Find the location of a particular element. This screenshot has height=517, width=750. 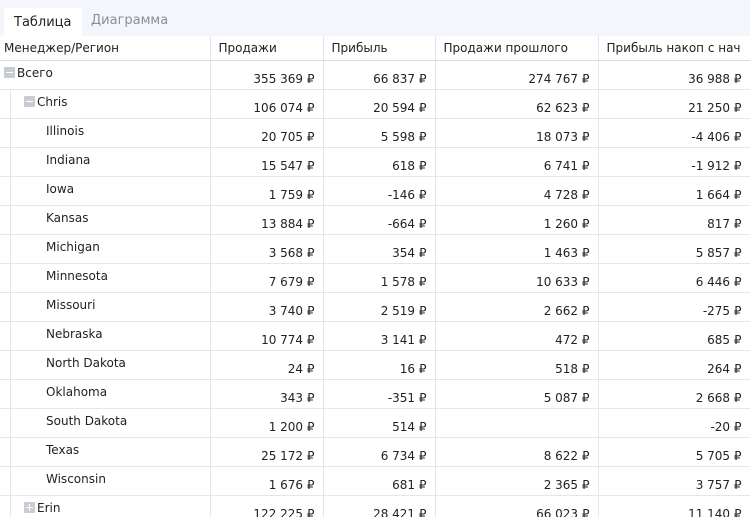

value-cell: 514 ₽ is located at coordinates (379, 423).